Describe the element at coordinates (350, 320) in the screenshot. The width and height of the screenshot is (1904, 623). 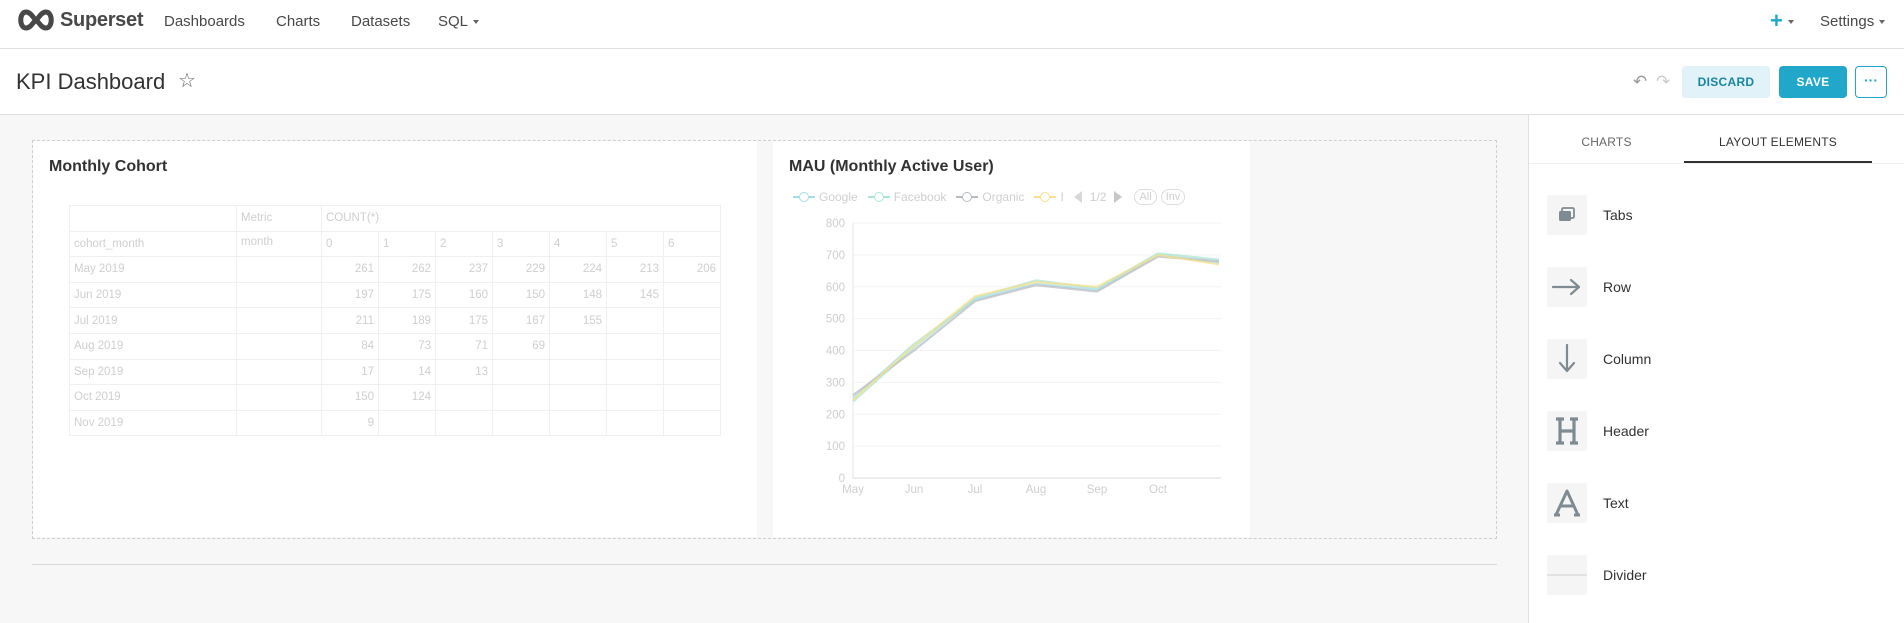
I see `table-cell: 211` at that location.